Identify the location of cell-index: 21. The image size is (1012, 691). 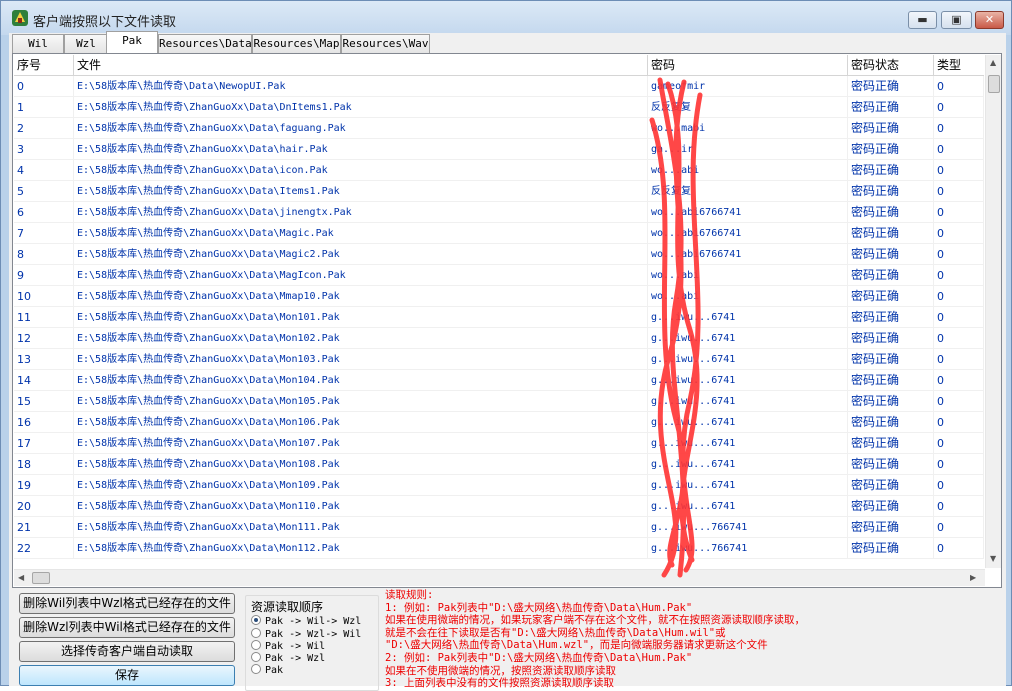
(44, 527).